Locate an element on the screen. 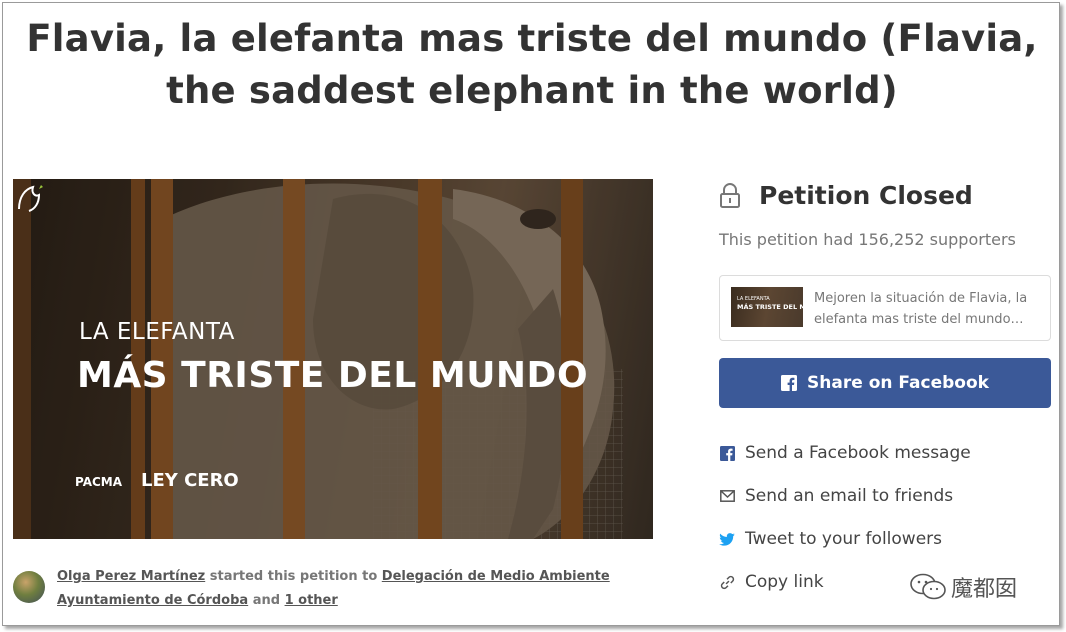 The height and width of the screenshot is (632, 1066). pacma-logo-icon is located at coordinates (30, 197).